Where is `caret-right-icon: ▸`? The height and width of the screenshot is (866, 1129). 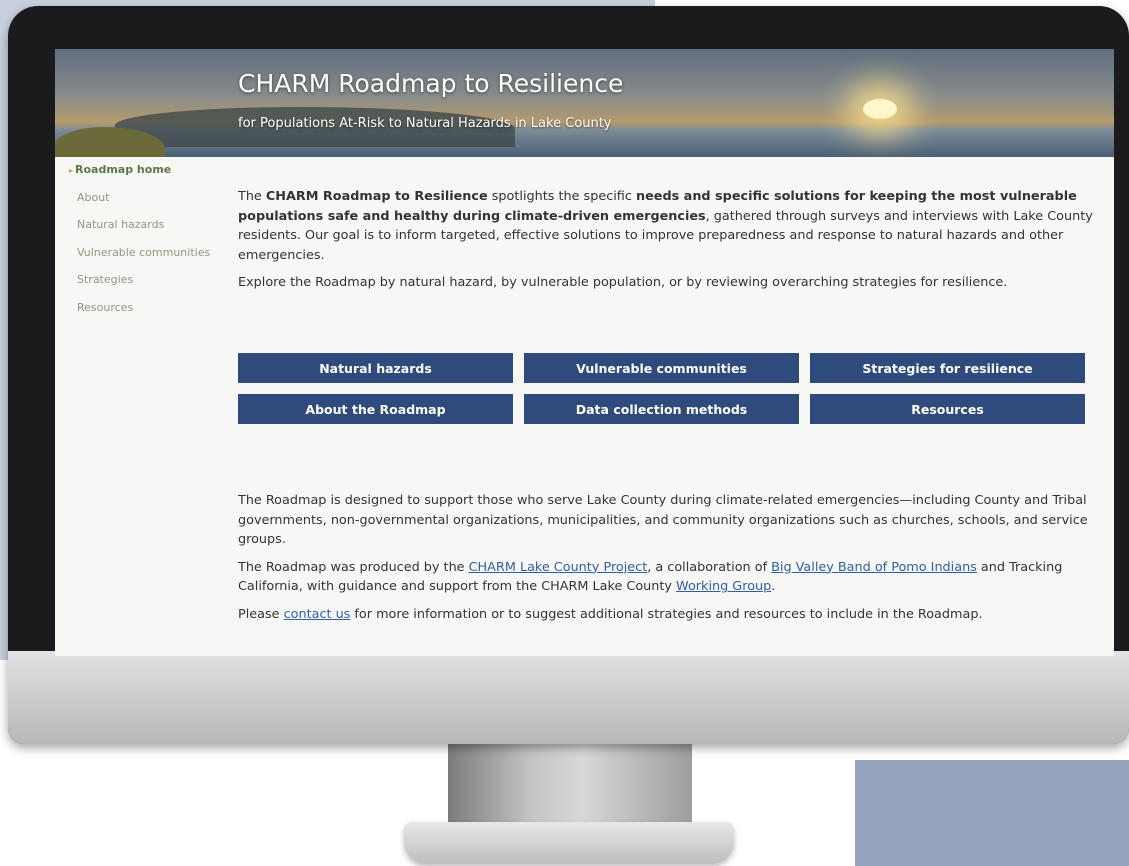
caret-right-icon: ▸ is located at coordinates (71, 170).